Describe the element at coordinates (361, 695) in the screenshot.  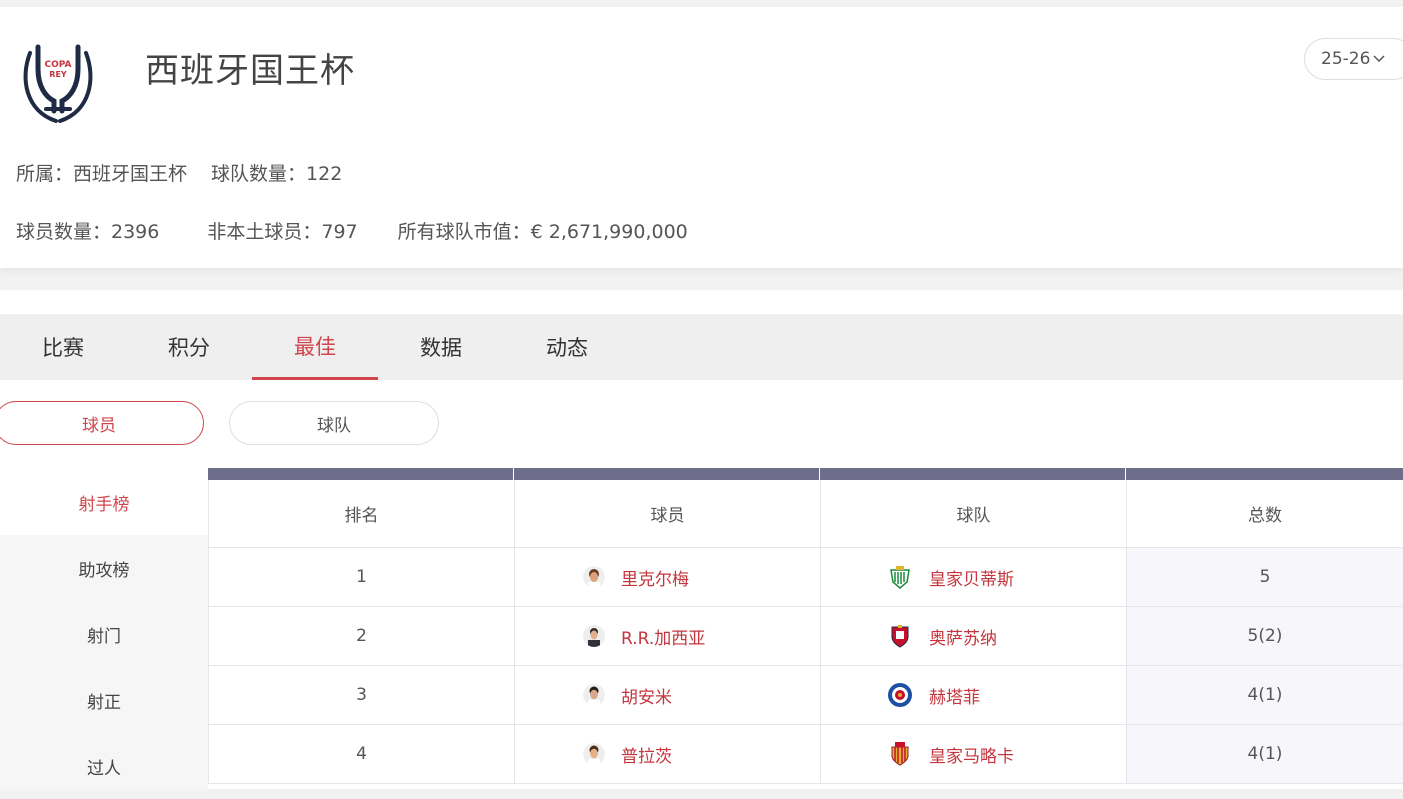
I see `rank-cell: 3` at that location.